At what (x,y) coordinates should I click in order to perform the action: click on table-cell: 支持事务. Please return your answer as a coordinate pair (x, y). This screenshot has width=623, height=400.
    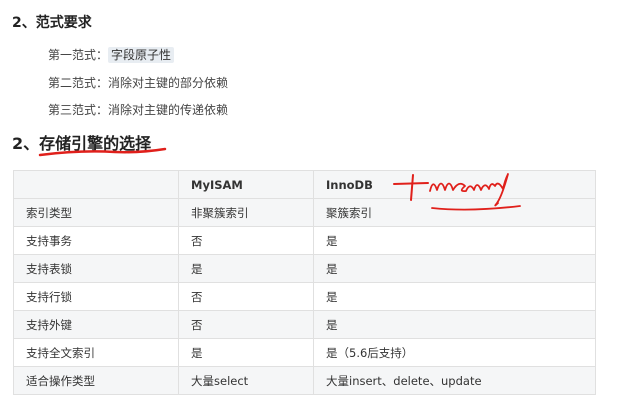
    Looking at the image, I should click on (96, 240).